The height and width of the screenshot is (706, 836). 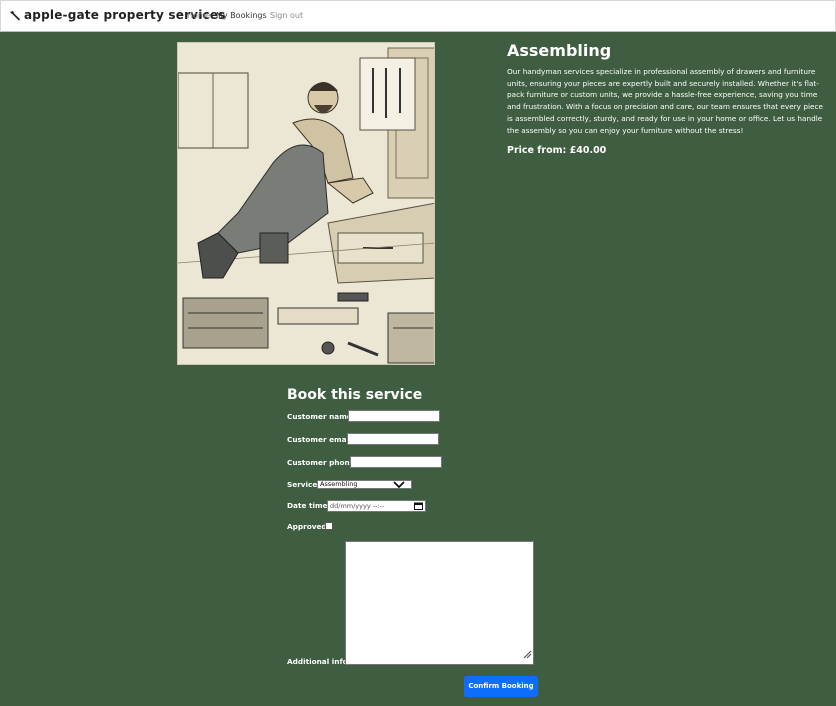 I want to click on customer-name-label: Customer name:, so click(x=321, y=416).